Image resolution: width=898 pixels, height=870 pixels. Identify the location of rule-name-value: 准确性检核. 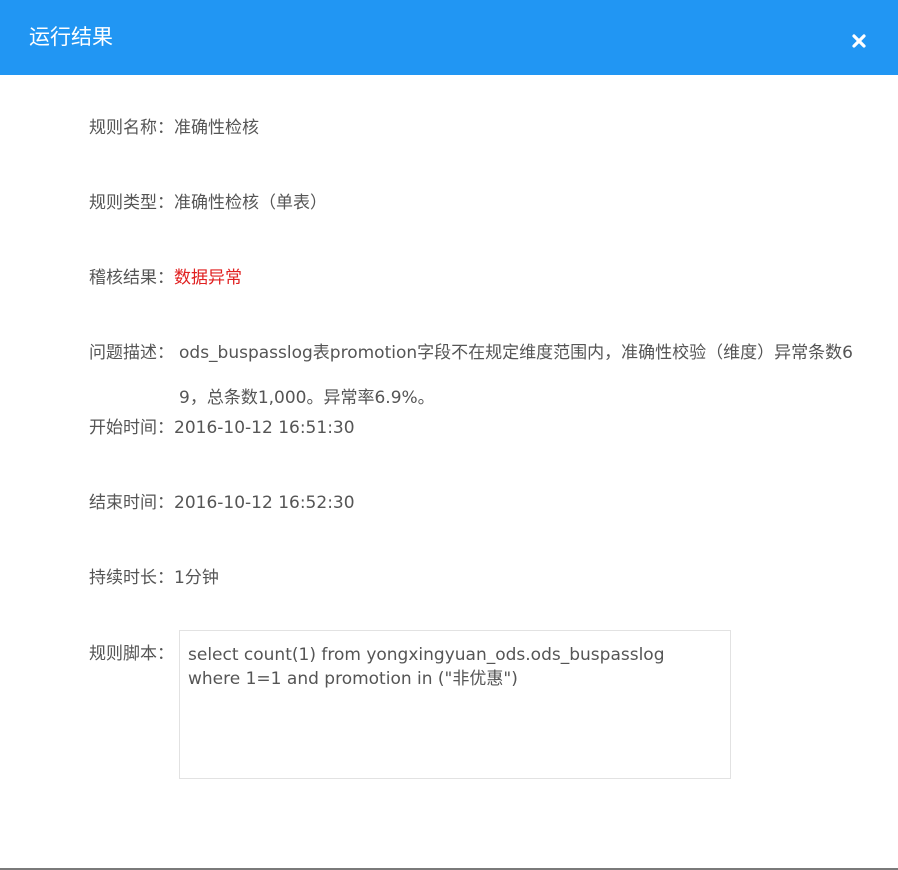
(216, 128).